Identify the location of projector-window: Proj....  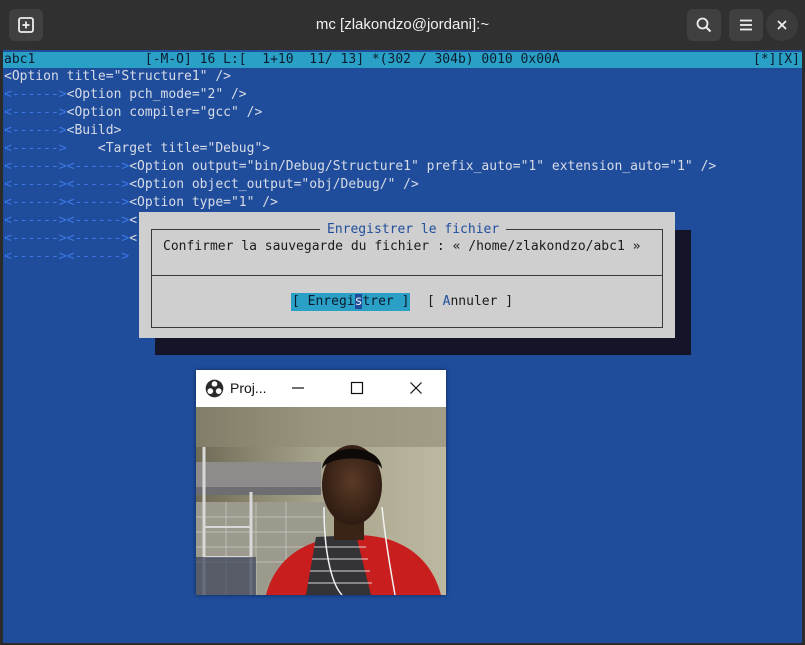
(321, 482).